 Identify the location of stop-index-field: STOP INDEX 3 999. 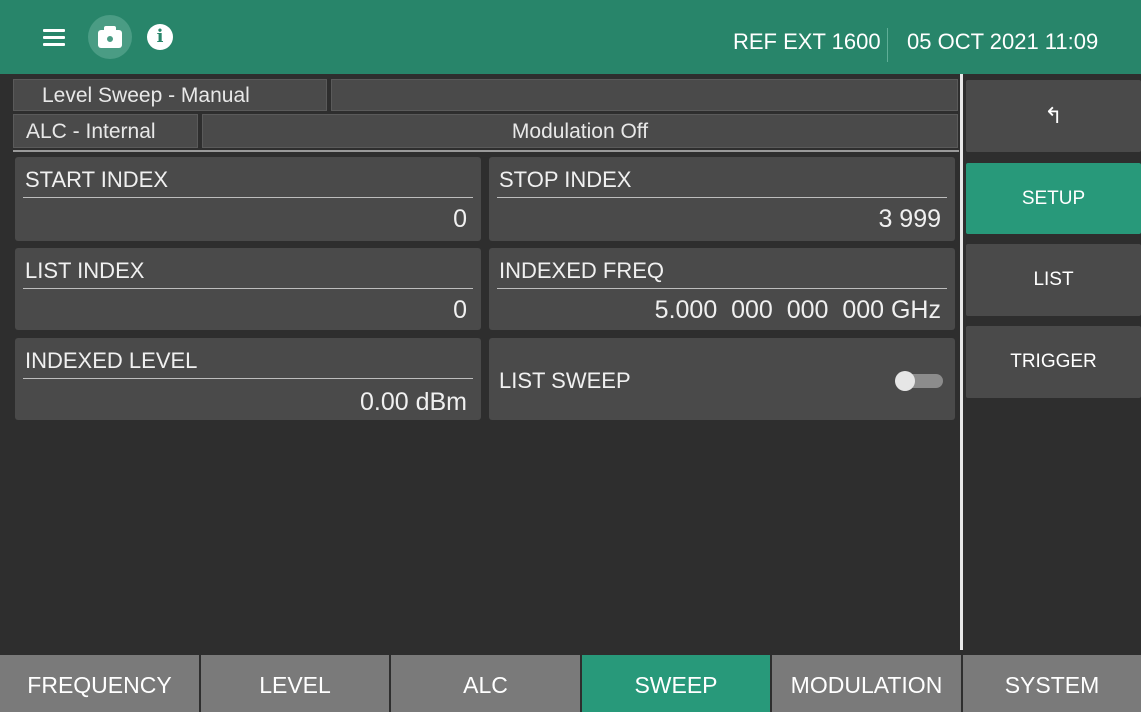
(722, 199).